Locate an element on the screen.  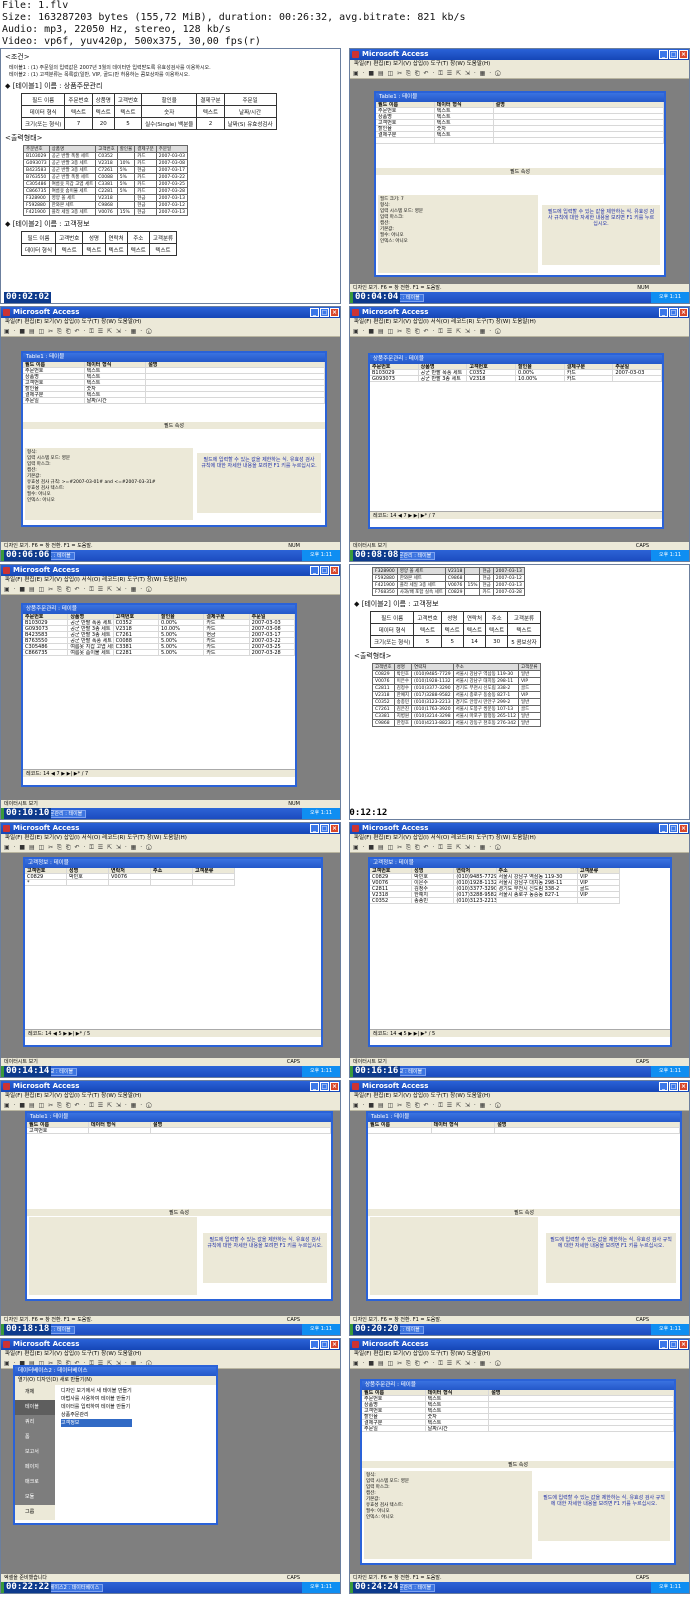
list-item: 데이터를 입력하여 테이블 만들기 is located at coordinates (96, 1407).